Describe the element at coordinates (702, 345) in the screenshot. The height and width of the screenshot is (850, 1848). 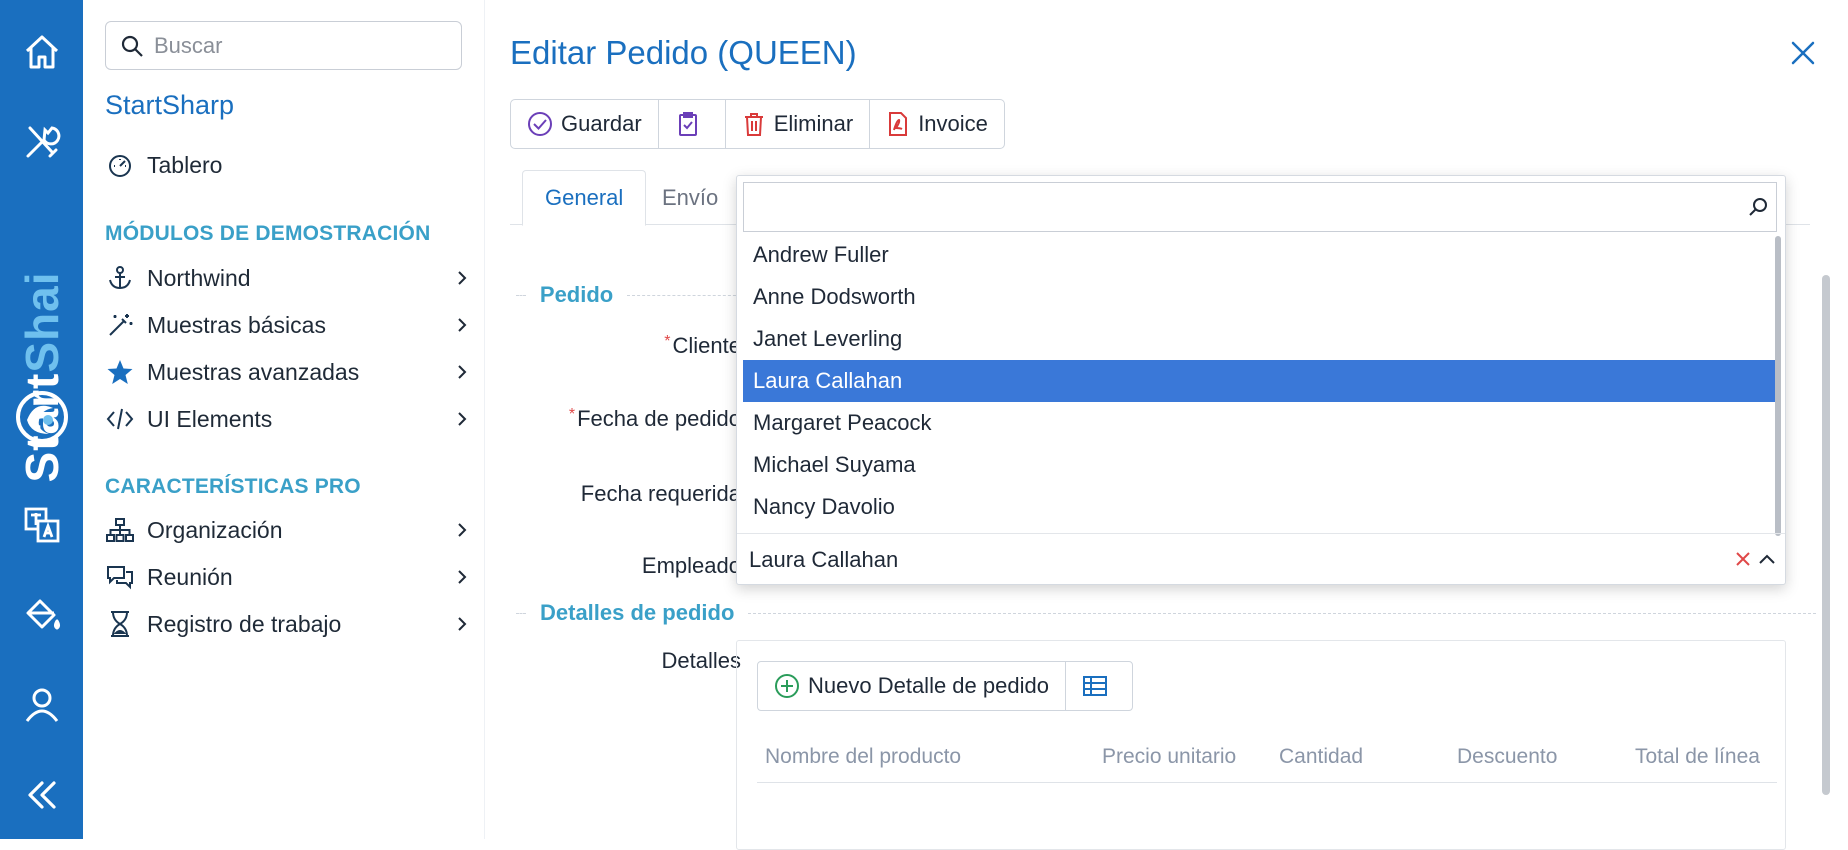
I see `customer-label: *Cliente` at that location.